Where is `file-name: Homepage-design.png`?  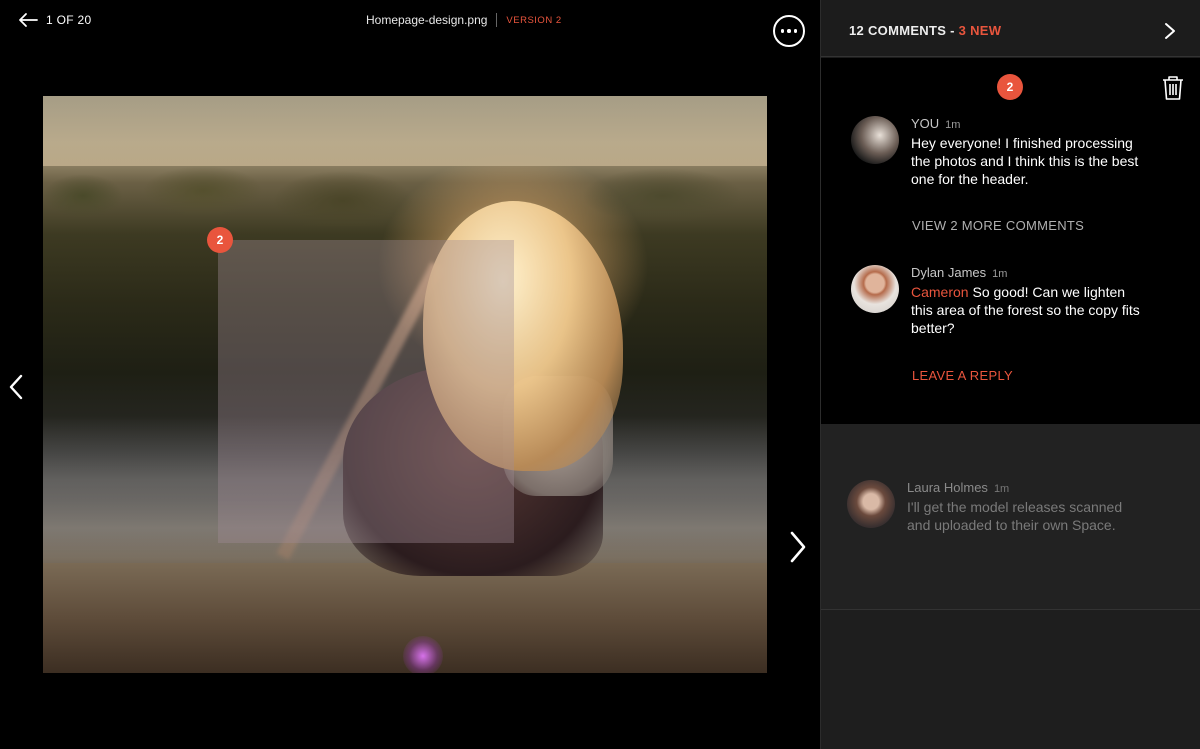 file-name: Homepage-design.png is located at coordinates (427, 20).